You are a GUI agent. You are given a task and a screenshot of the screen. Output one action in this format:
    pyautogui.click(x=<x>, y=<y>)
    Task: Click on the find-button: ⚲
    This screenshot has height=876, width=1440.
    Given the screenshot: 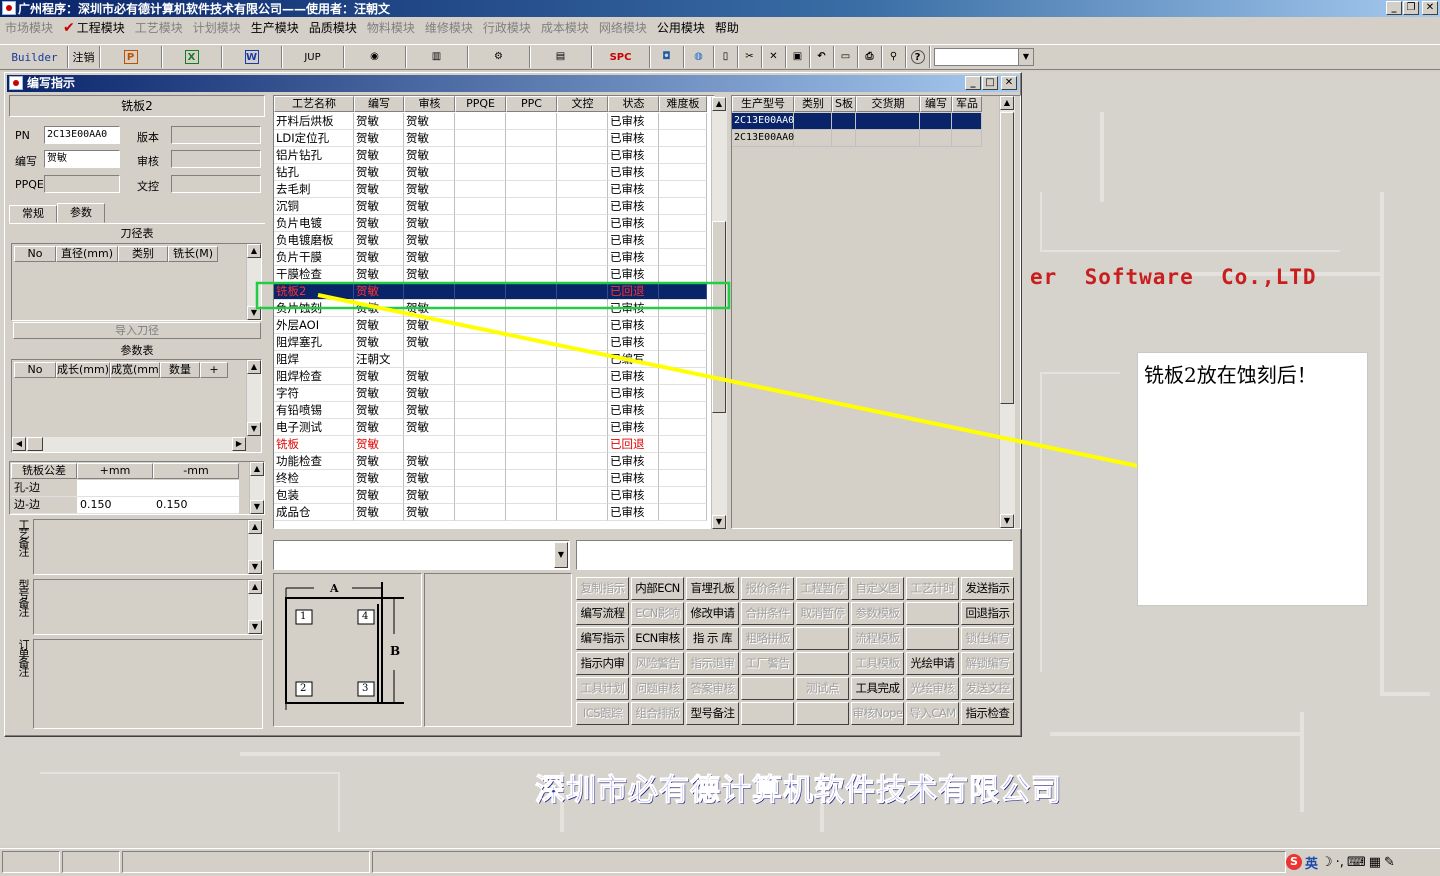 What is the action you would take?
    pyautogui.click(x=894, y=57)
    